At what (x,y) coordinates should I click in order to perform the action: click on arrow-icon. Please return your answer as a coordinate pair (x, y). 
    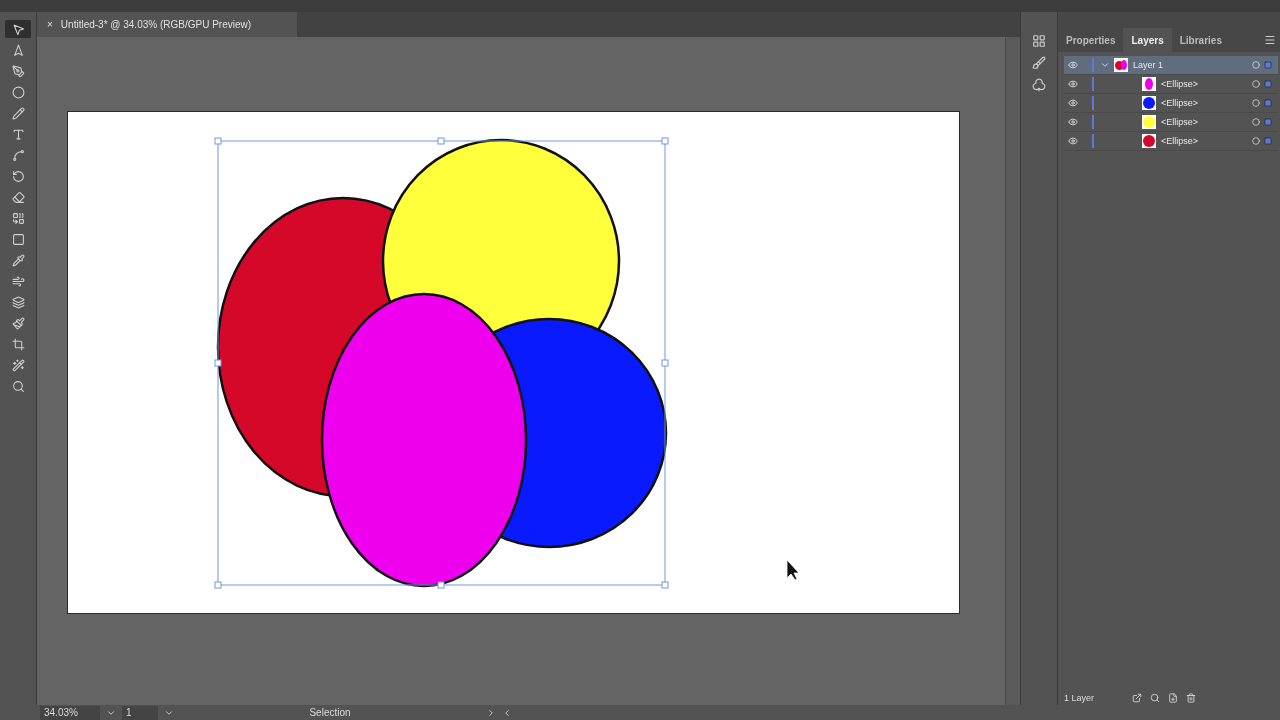
    Looking at the image, I should click on (18, 50).